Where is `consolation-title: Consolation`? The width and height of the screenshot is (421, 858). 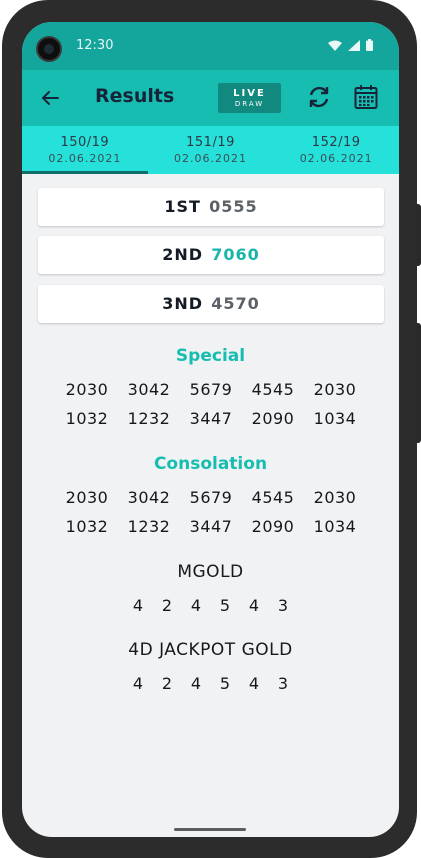 consolation-title: Consolation is located at coordinates (210, 464).